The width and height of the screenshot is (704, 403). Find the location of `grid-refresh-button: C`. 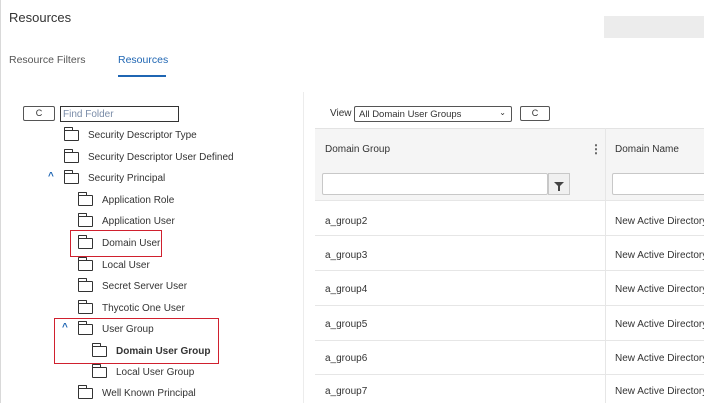

grid-refresh-button: C is located at coordinates (535, 113).